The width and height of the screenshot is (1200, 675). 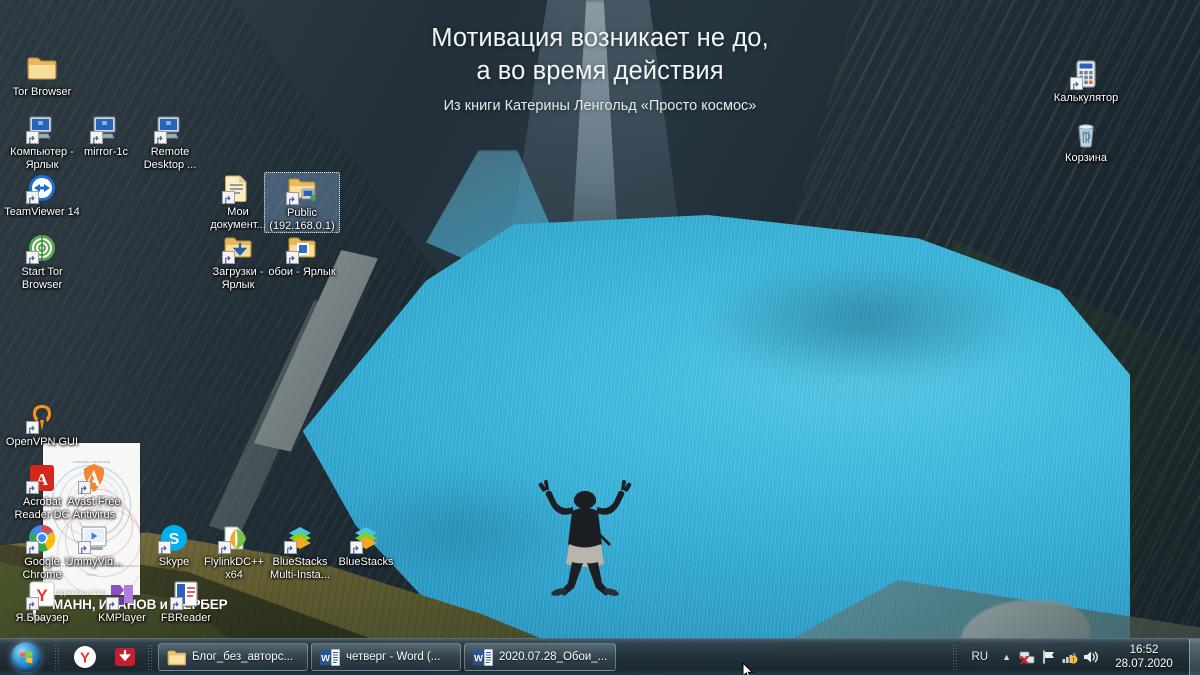 What do you see at coordinates (1086, 74) in the screenshot?
I see `calculator-icon` at bounding box center [1086, 74].